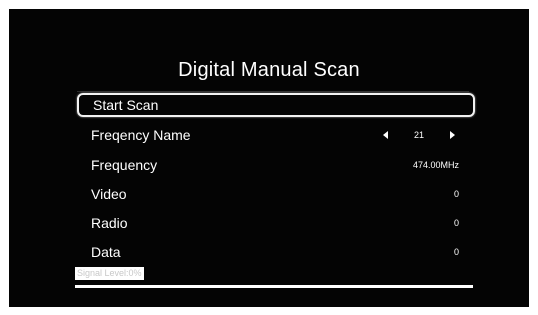 Image resolution: width=538 pixels, height=315 pixels. What do you see at coordinates (452, 135) in the screenshot?
I see `right-arrow-icon` at bounding box center [452, 135].